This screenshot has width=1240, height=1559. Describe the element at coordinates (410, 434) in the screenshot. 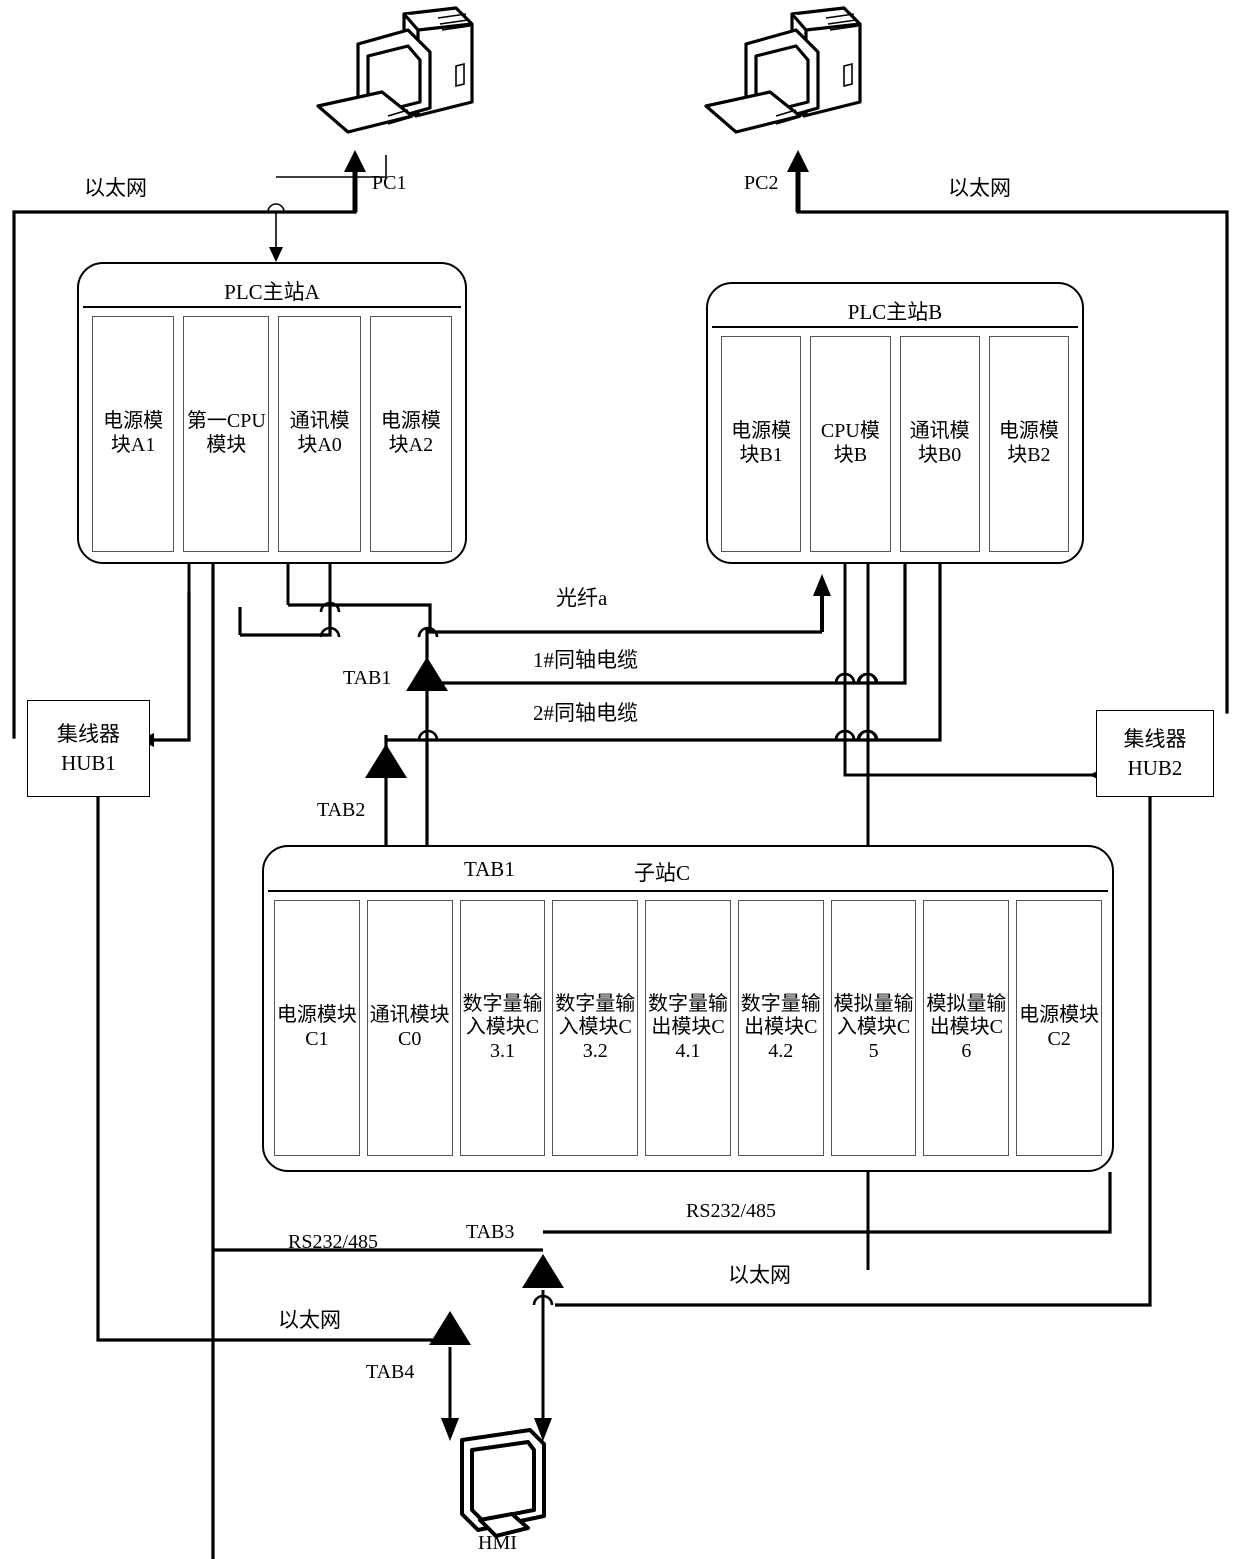

I see `module-a2: 电源模块A2` at that location.